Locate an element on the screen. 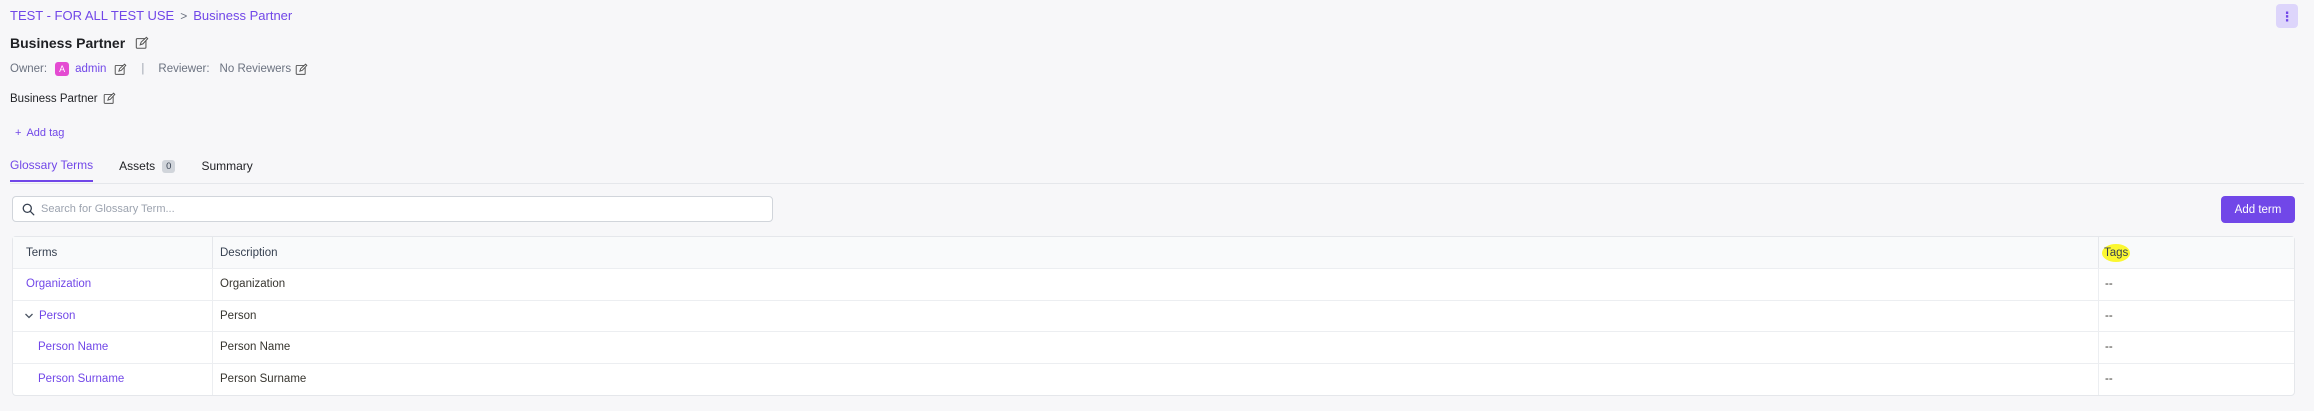 The image size is (2314, 411). description-text: Business Partner is located at coordinates (54, 98).